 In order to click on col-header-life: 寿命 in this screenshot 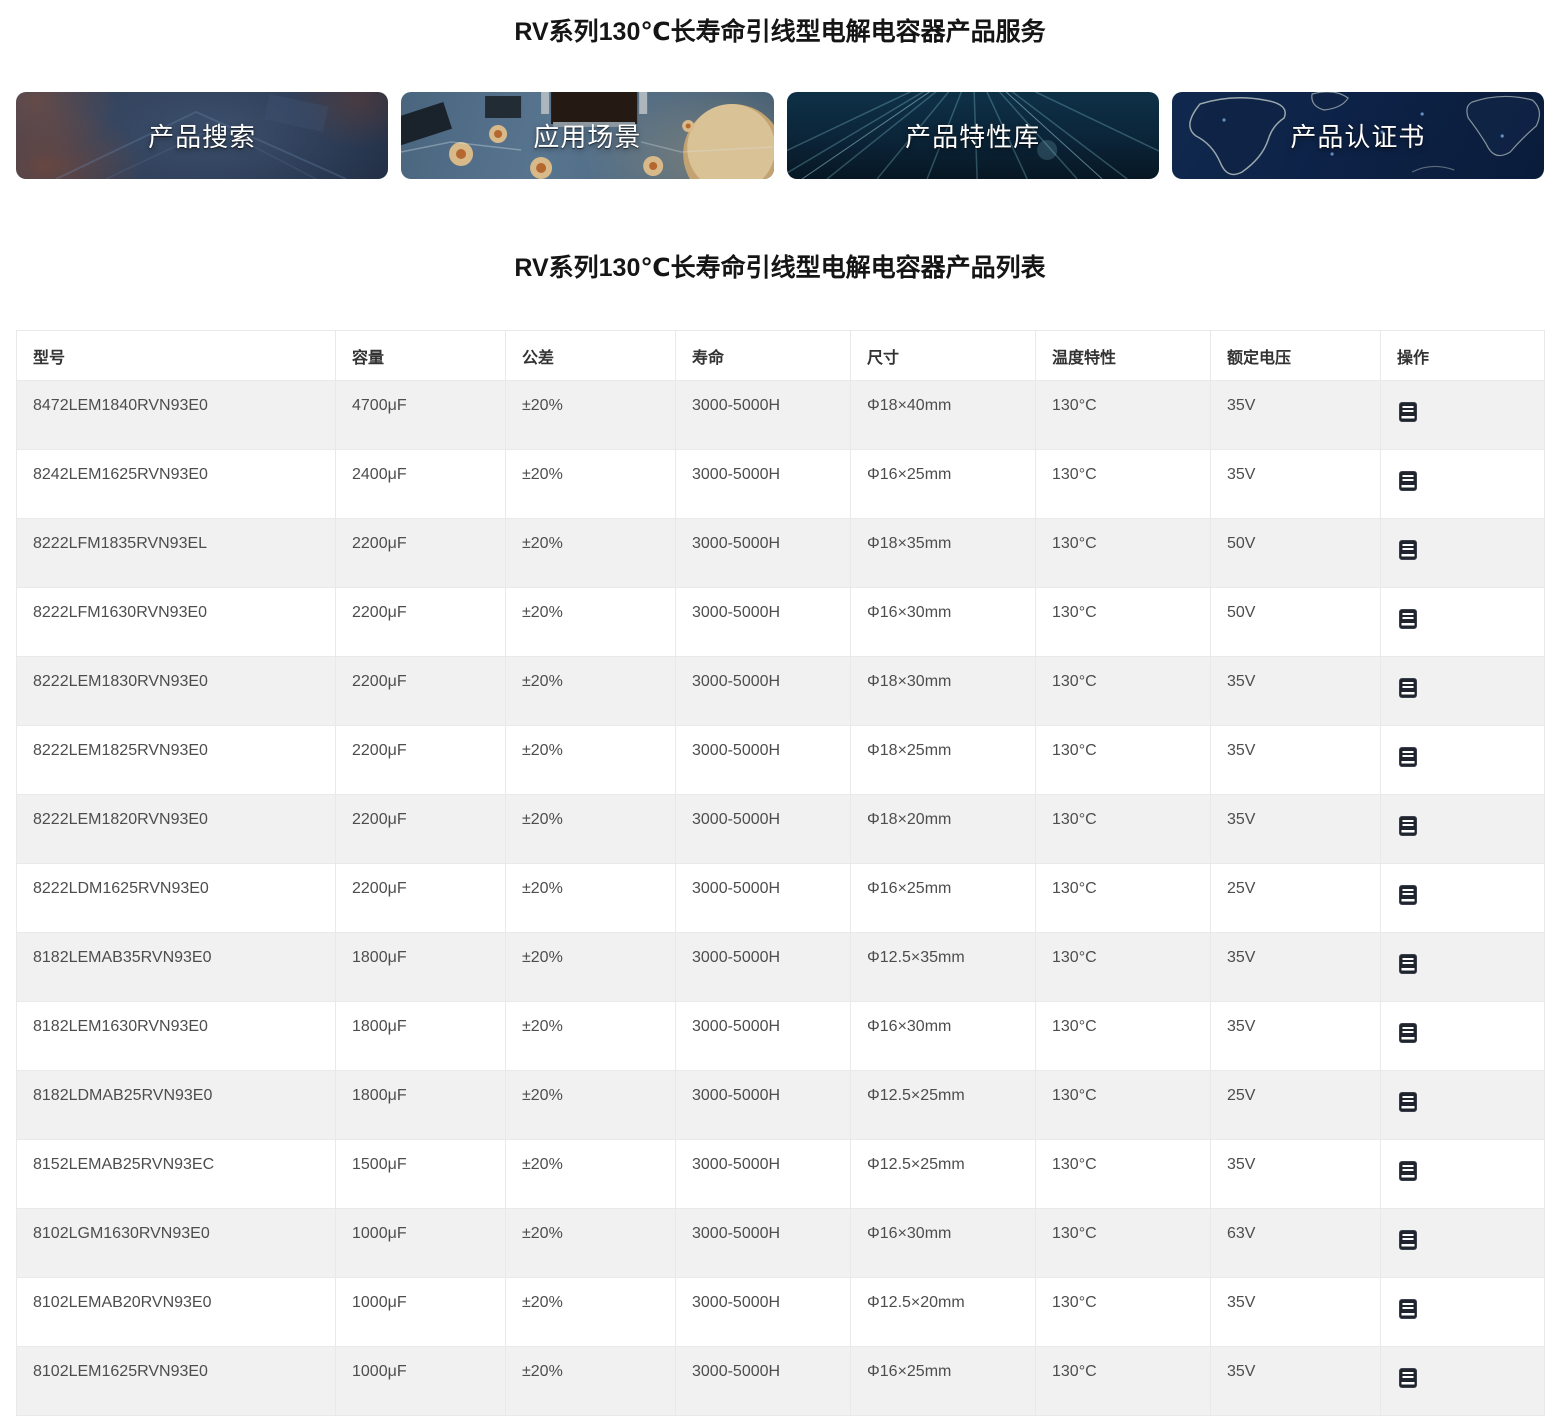, I will do `click(763, 355)`.